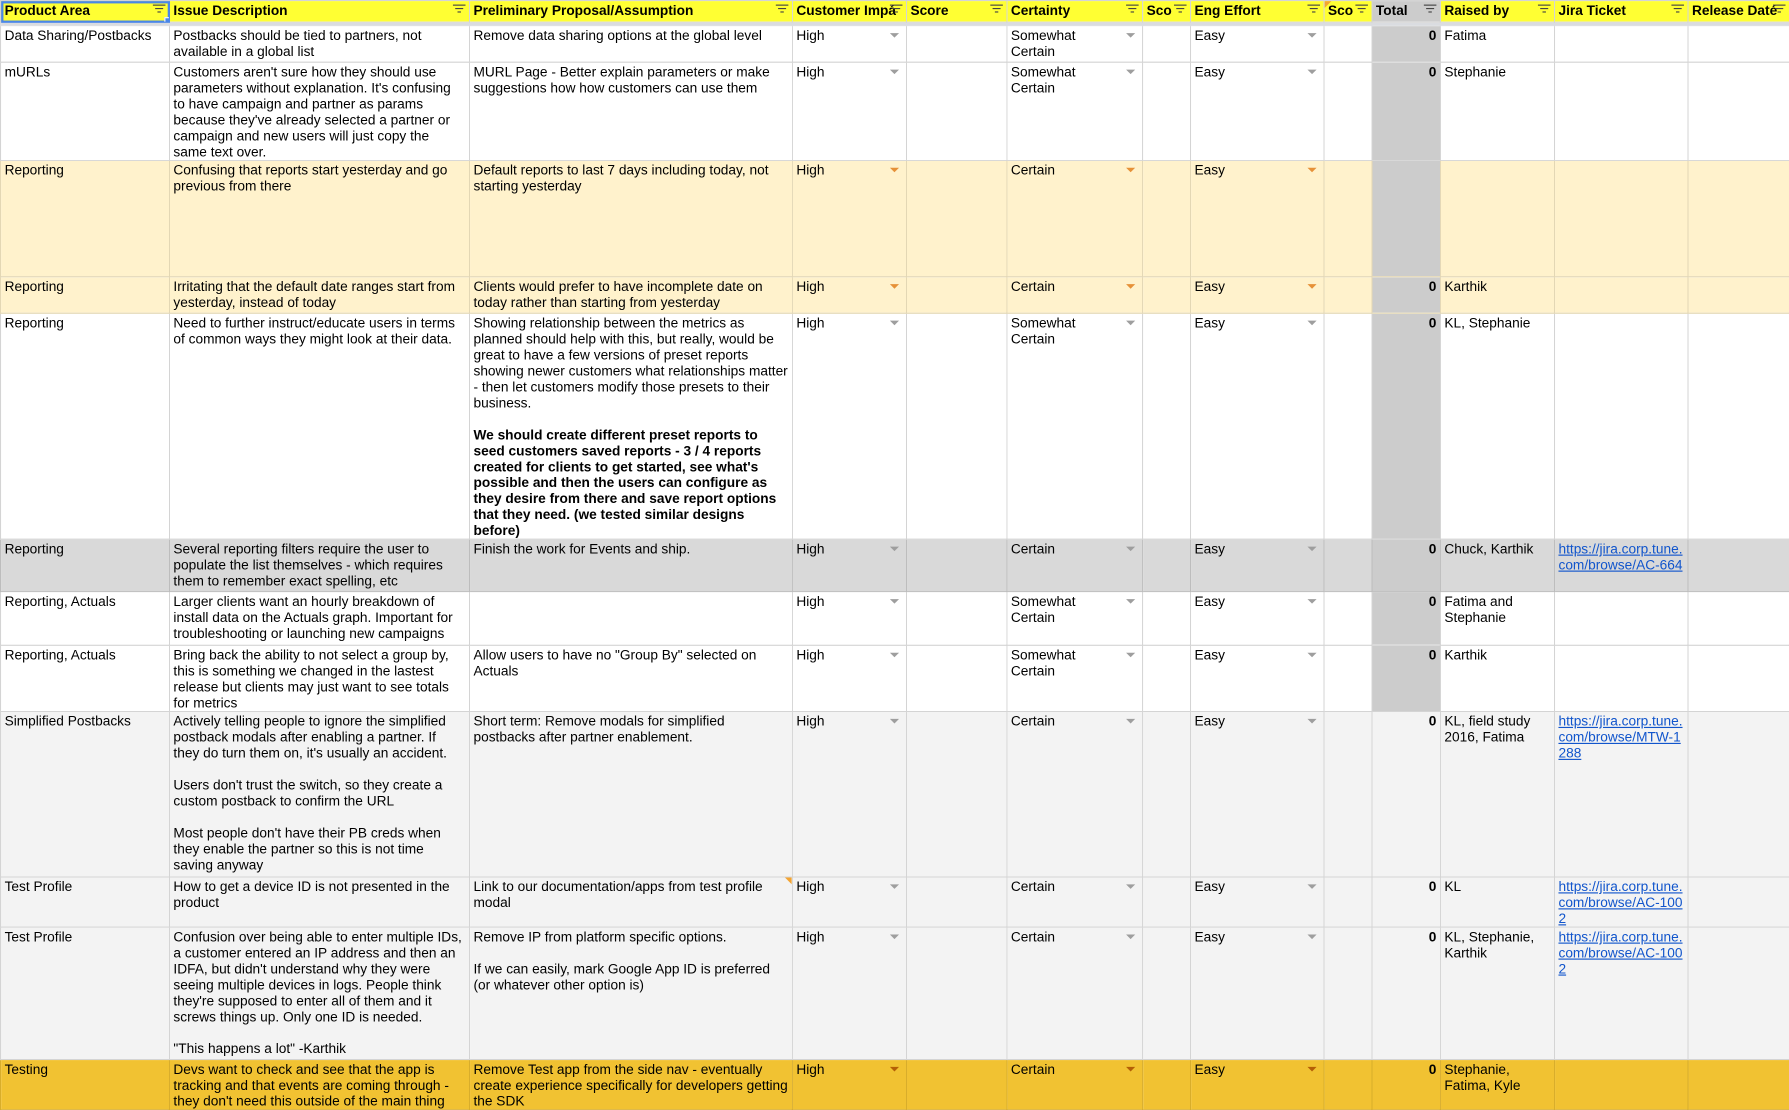 This screenshot has height=1110, width=1789. Describe the element at coordinates (1348, 11) in the screenshot. I see `column-header-score-effort: Sco` at that location.